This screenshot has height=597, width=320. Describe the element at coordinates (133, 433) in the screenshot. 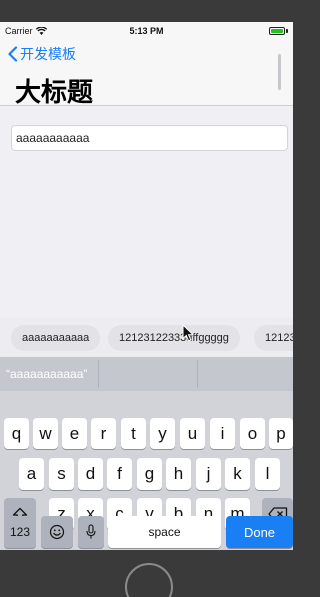

I see `key-t: t` at that location.